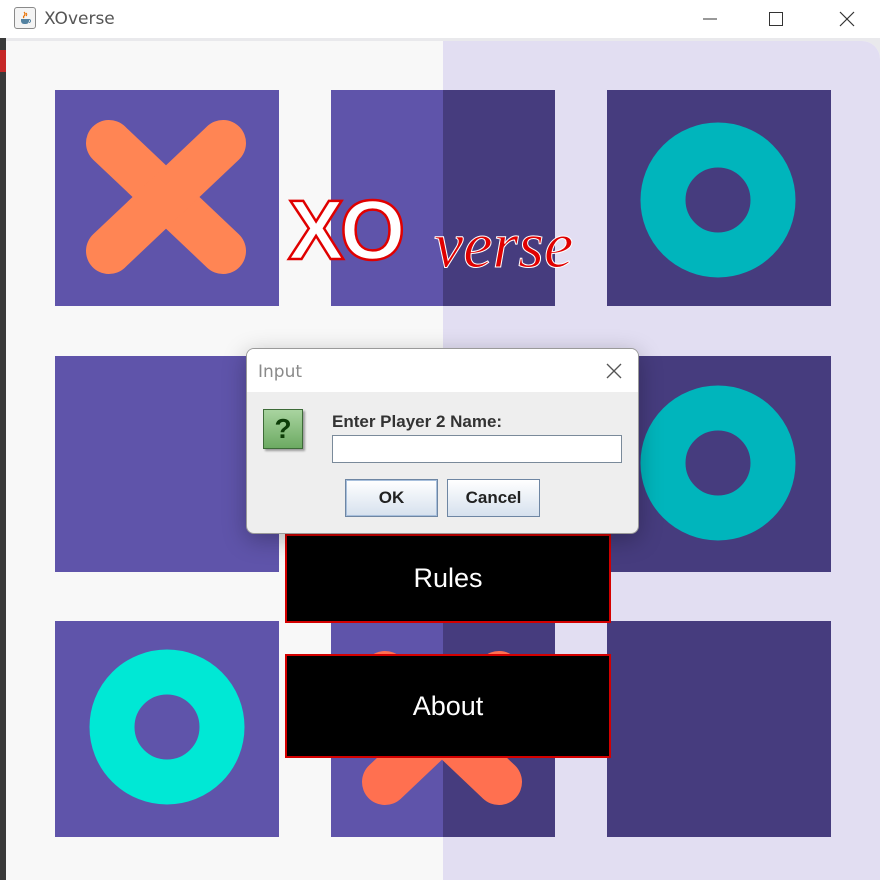 The image size is (880, 880). I want to click on dialog-close-button, so click(614, 371).